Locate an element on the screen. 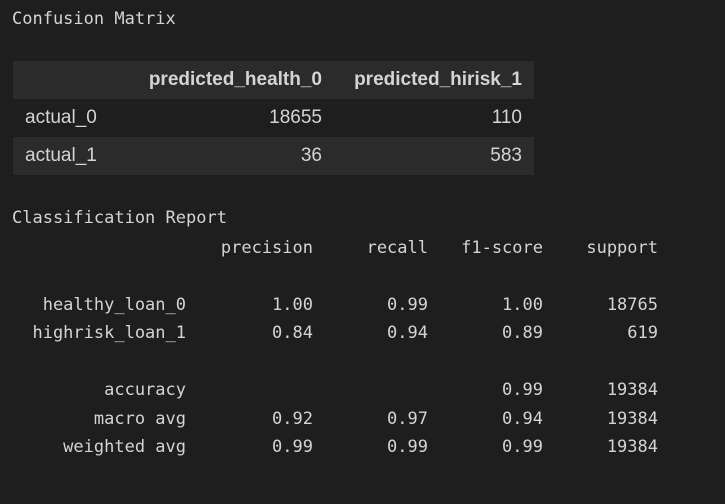 Image resolution: width=725 pixels, height=504 pixels. index-header is located at coordinates (68, 80).